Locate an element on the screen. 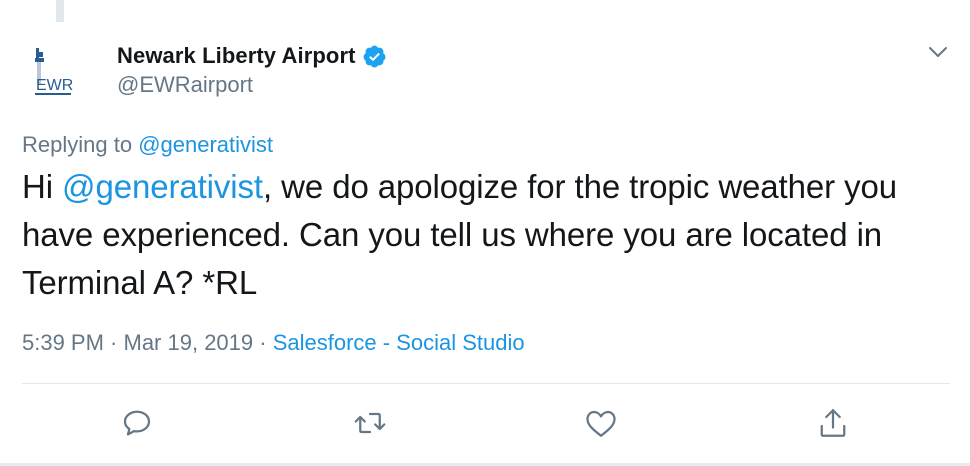  tweet-date: Mar 19, 2019 is located at coordinates (189, 342).